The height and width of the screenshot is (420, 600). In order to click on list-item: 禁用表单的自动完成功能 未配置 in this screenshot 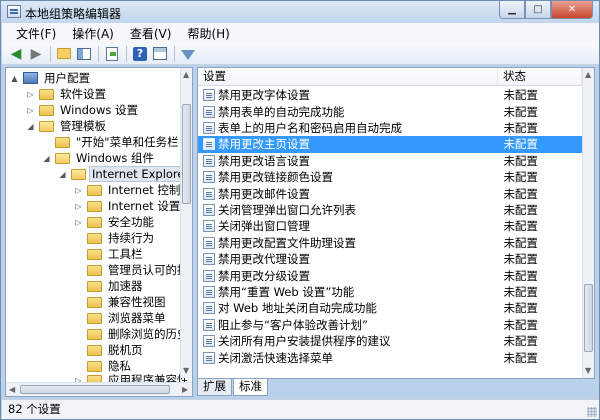, I will do `click(390, 111)`.